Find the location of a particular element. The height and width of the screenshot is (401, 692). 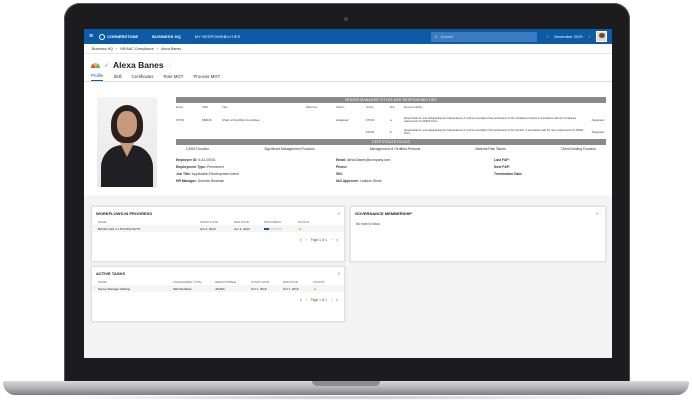

column-header: SMF is located at coordinates (205, 107).